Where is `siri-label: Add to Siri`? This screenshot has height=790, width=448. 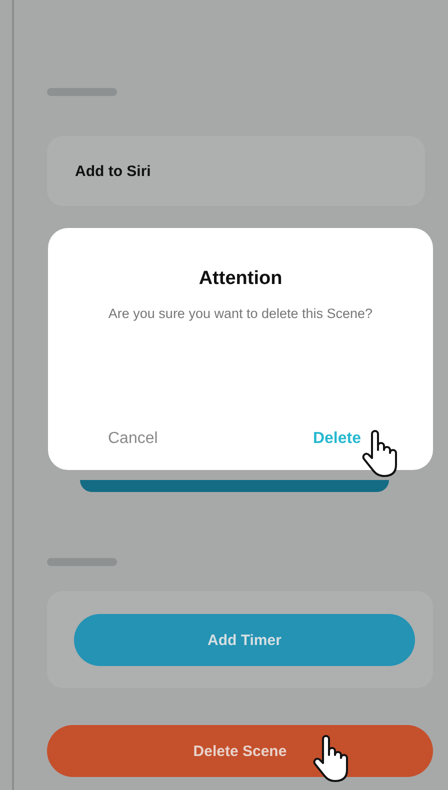 siri-label: Add to Siri is located at coordinates (113, 171).